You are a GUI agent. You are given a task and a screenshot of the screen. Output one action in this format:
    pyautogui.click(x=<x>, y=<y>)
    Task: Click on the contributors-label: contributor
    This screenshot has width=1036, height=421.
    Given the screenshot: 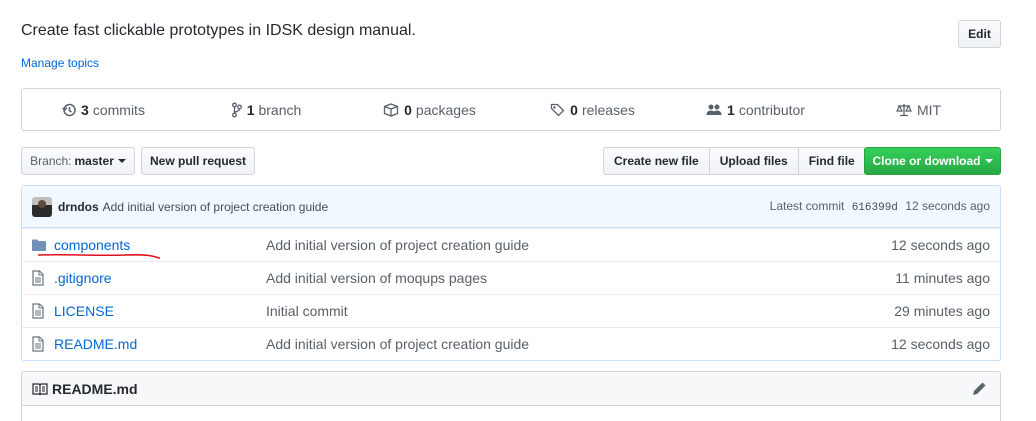 What is the action you would take?
    pyautogui.click(x=771, y=109)
    